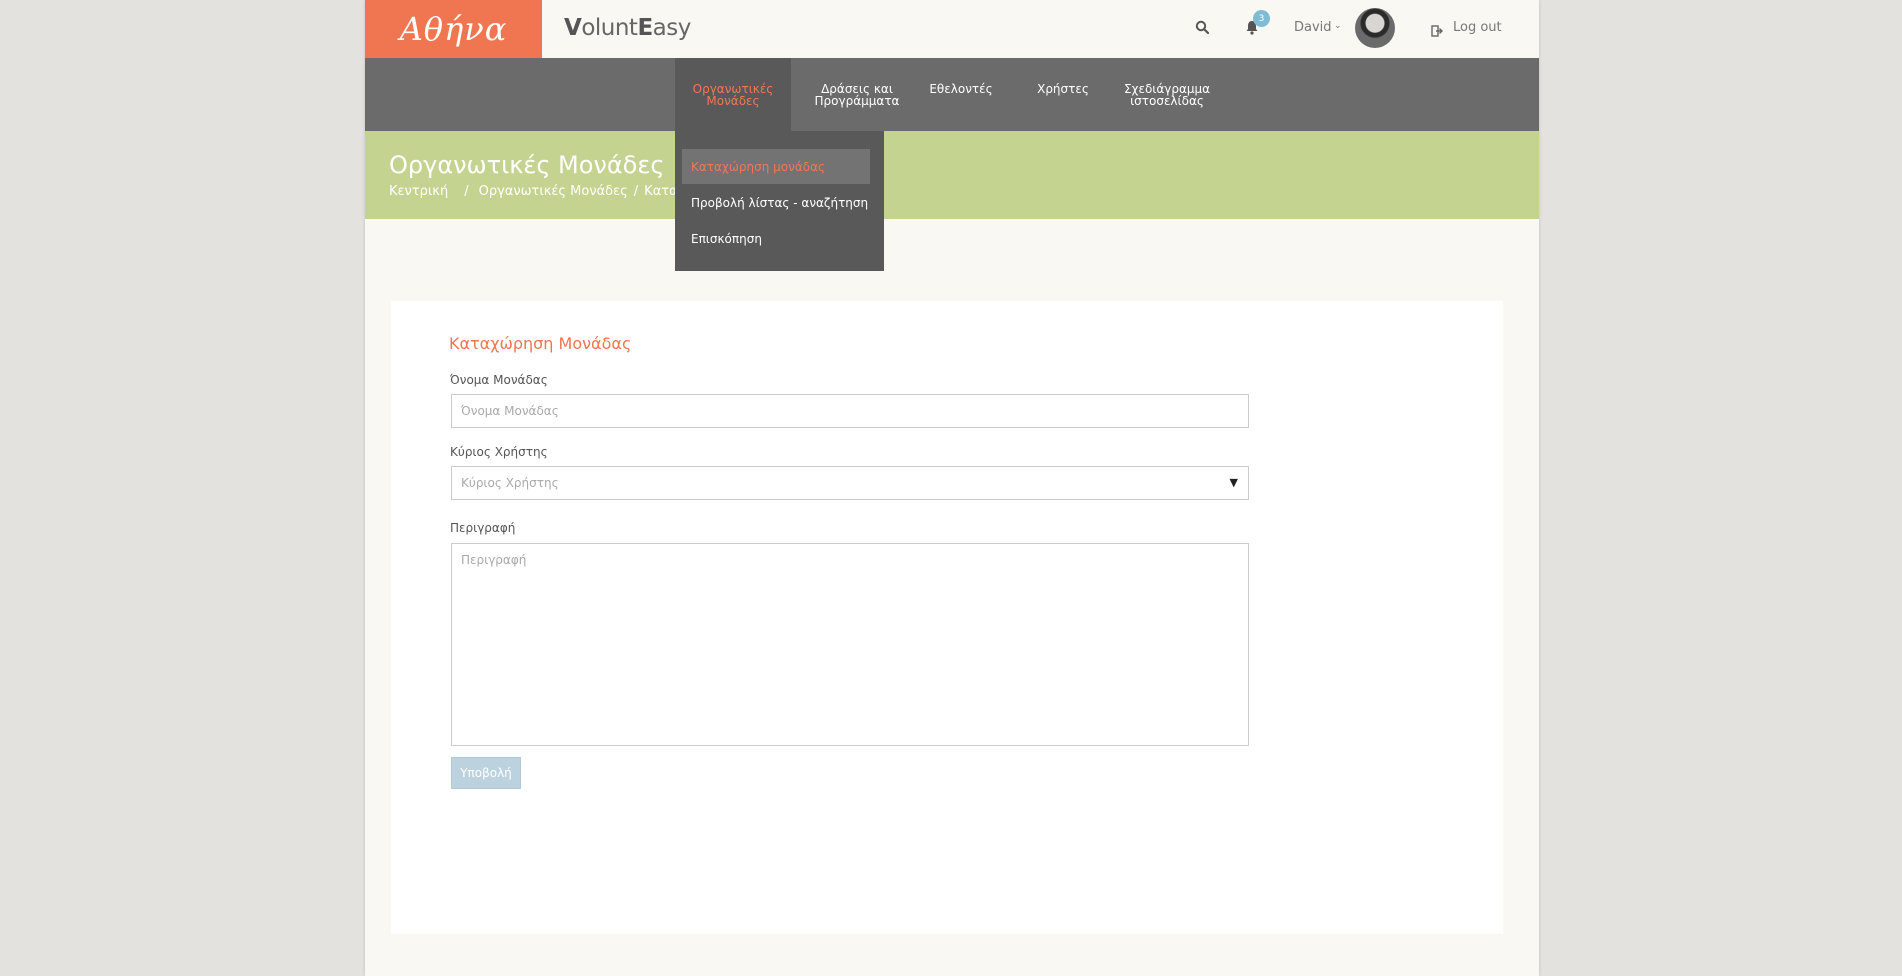 The image size is (1902, 976). Describe the element at coordinates (499, 380) in the screenshot. I see `unit-name-label: Όνομα Μονάδας` at that location.